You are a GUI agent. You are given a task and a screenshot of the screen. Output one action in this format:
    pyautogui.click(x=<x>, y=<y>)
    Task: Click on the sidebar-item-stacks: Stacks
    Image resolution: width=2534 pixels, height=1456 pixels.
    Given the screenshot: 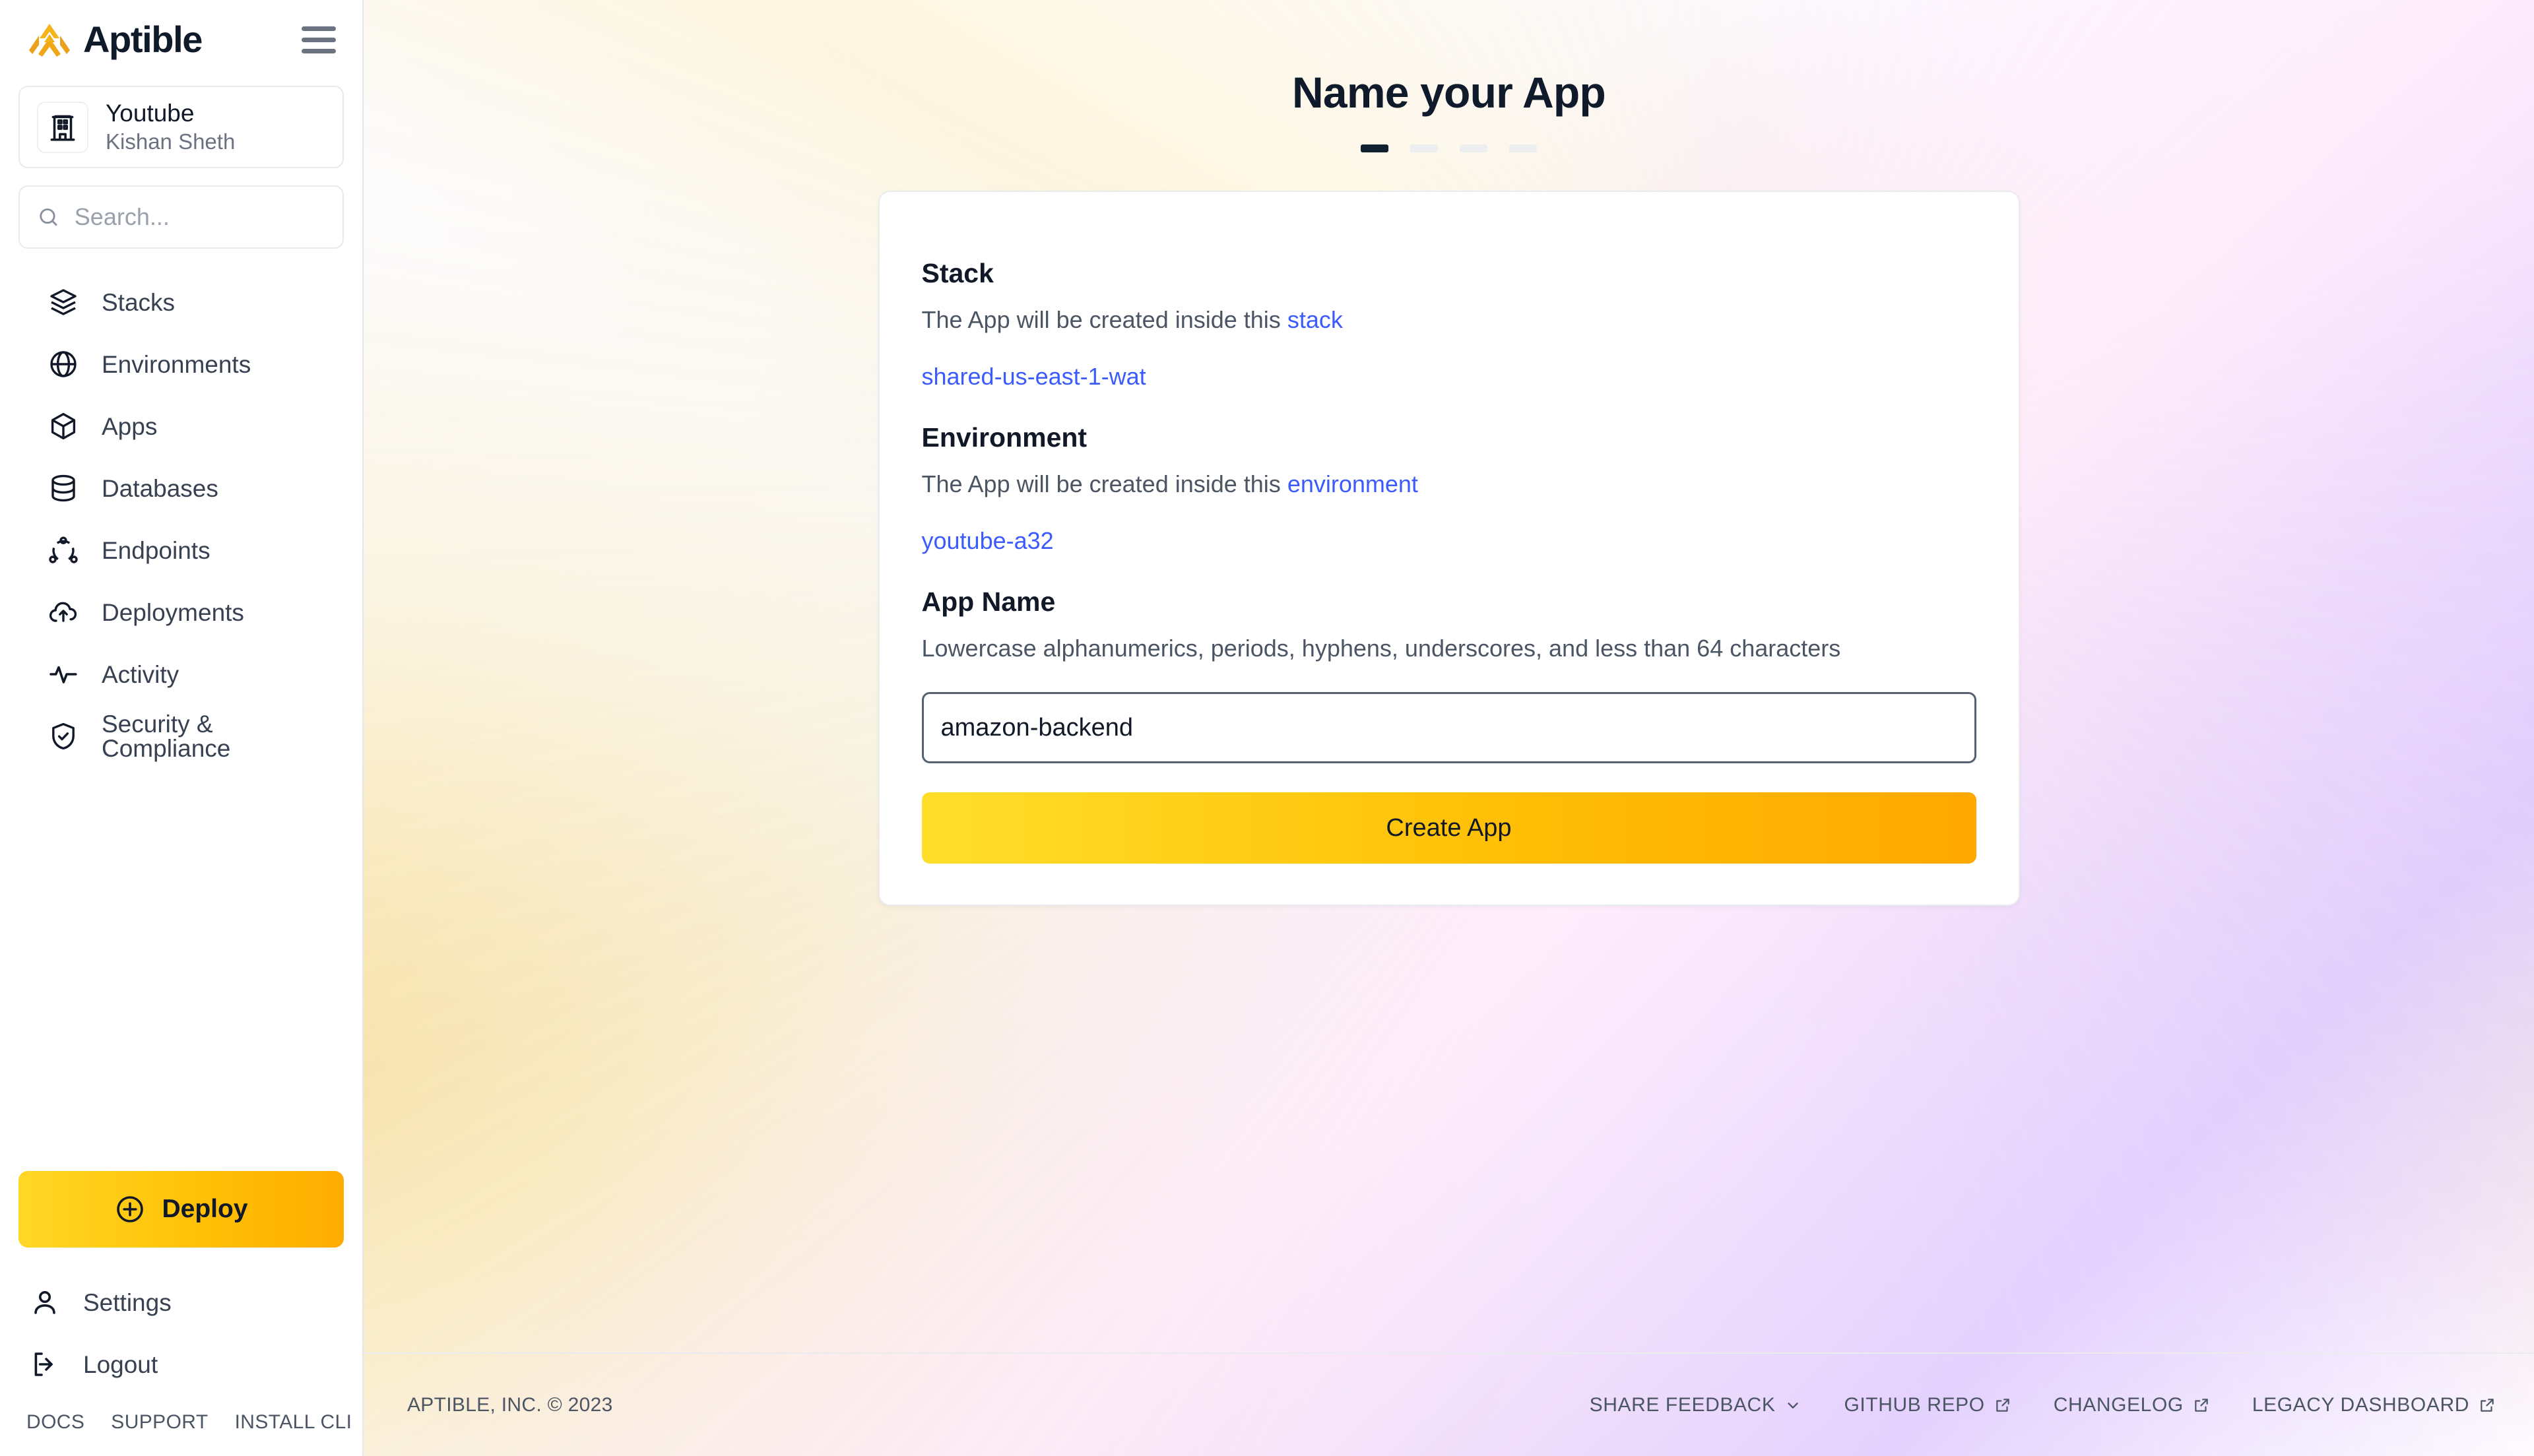 What is the action you would take?
    pyautogui.click(x=181, y=302)
    